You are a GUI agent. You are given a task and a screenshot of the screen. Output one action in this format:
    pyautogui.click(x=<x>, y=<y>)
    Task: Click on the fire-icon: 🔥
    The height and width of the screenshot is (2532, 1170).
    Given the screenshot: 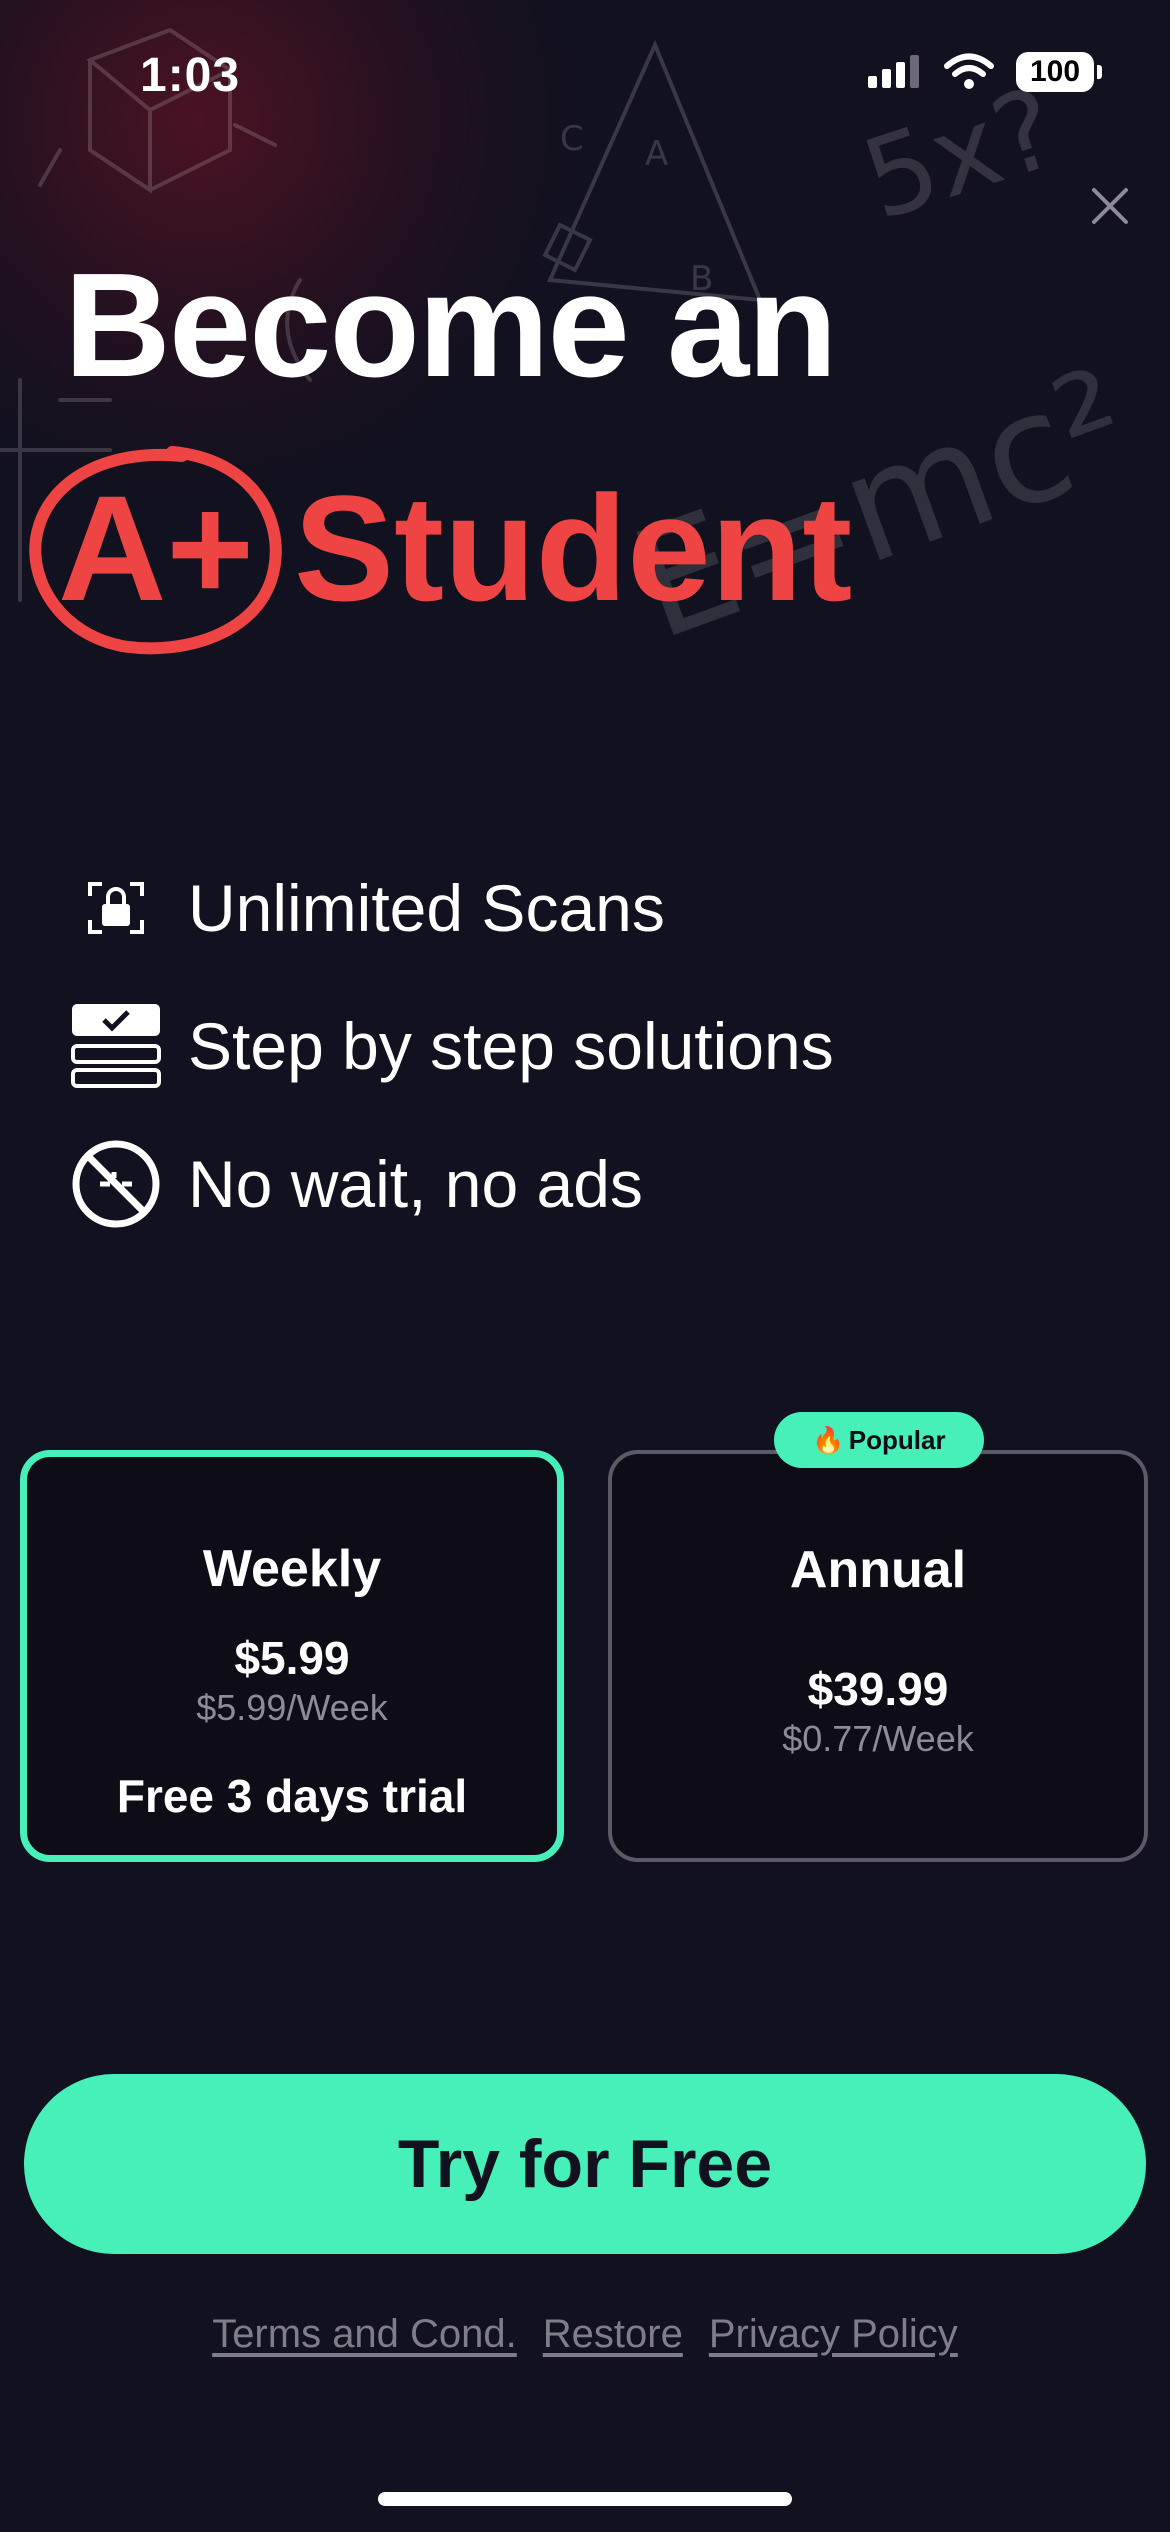 What is the action you would take?
    pyautogui.click(x=828, y=1439)
    